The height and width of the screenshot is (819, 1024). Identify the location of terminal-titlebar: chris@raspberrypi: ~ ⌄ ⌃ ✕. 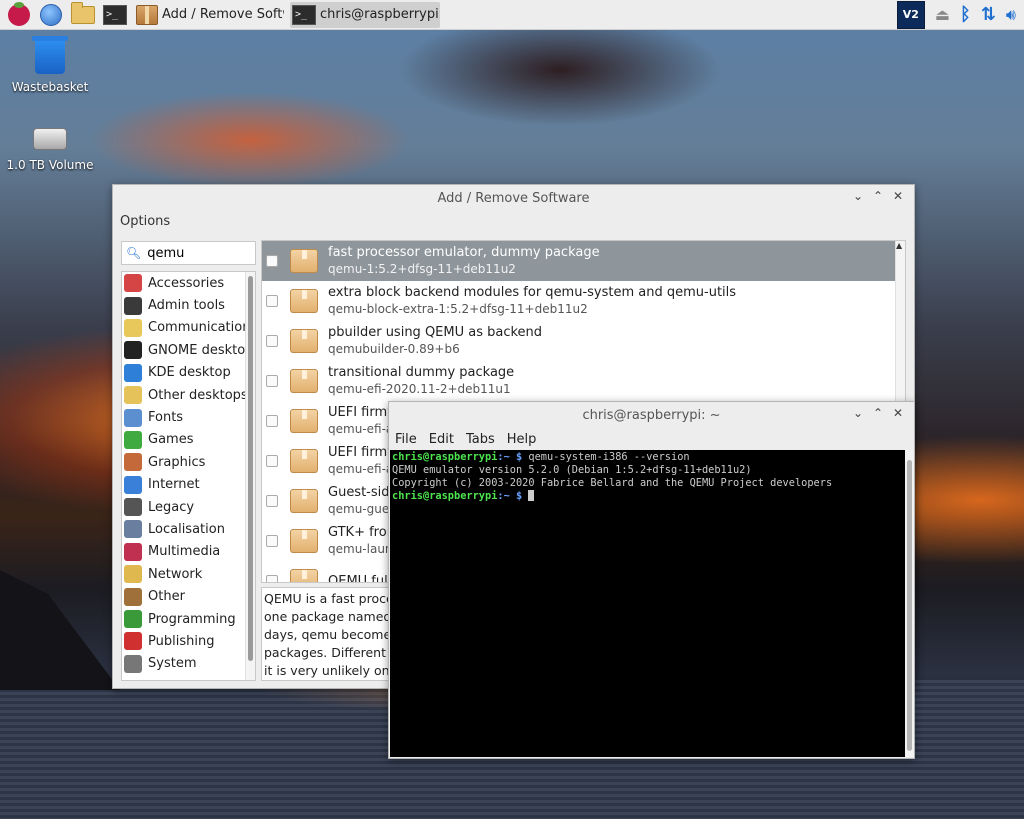
(651, 415).